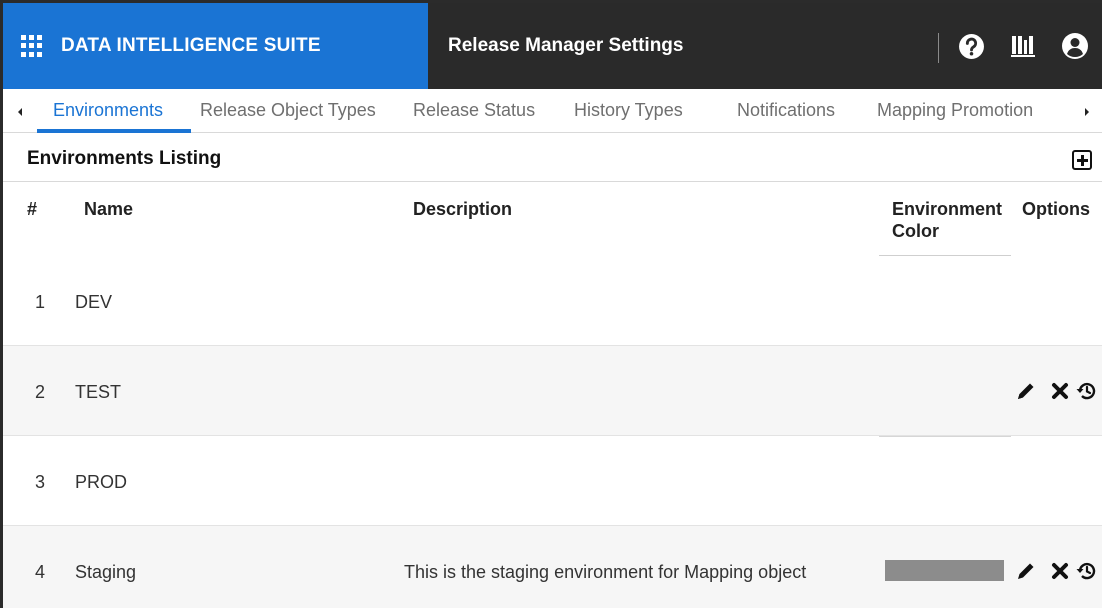 This screenshot has width=1102, height=608. Describe the element at coordinates (765, 46) in the screenshot. I see `title-bar: Release Manager Settings` at that location.